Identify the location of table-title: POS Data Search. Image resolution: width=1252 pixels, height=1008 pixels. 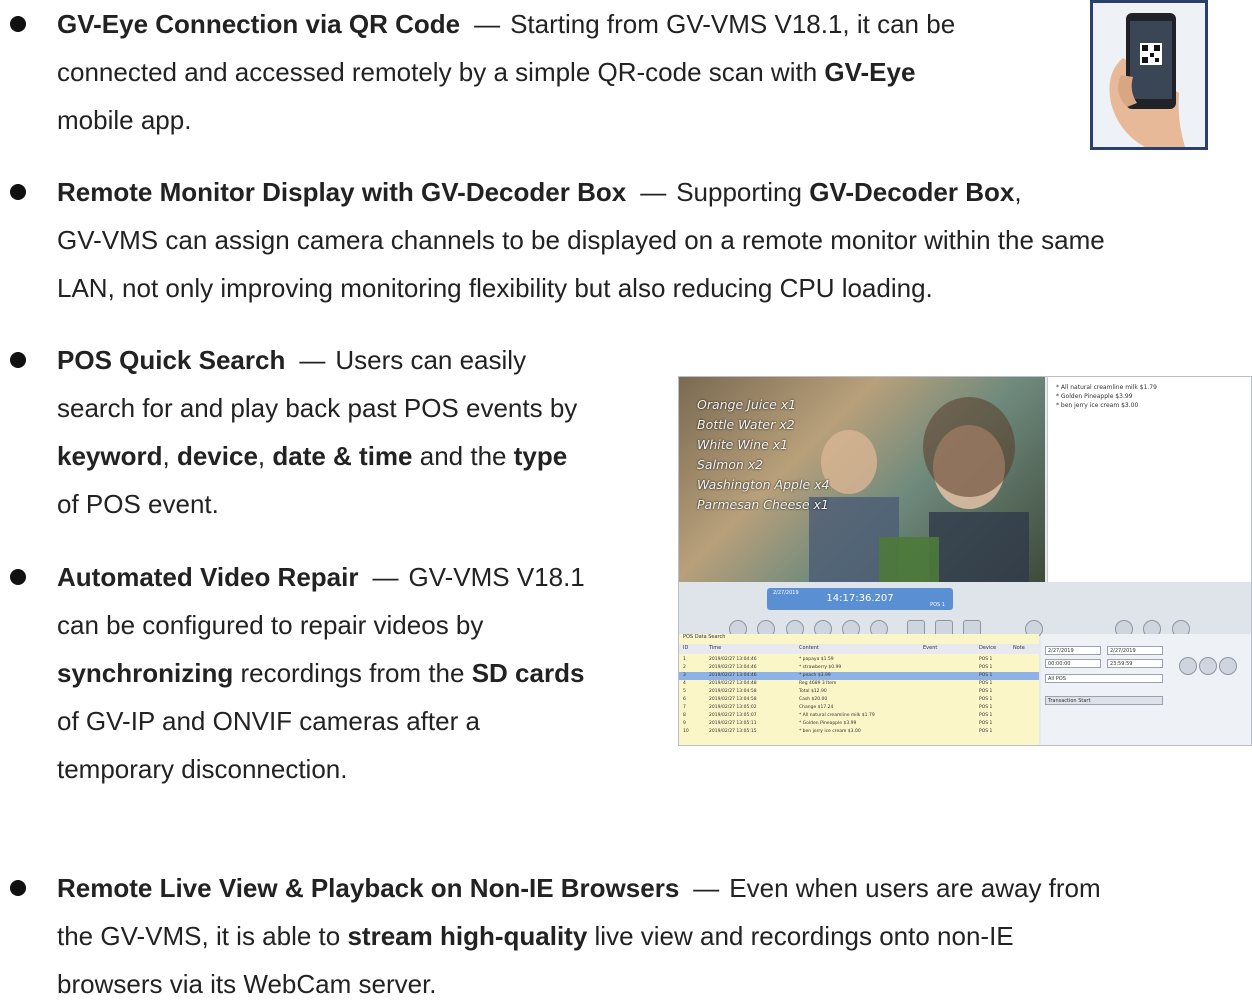
(704, 637).